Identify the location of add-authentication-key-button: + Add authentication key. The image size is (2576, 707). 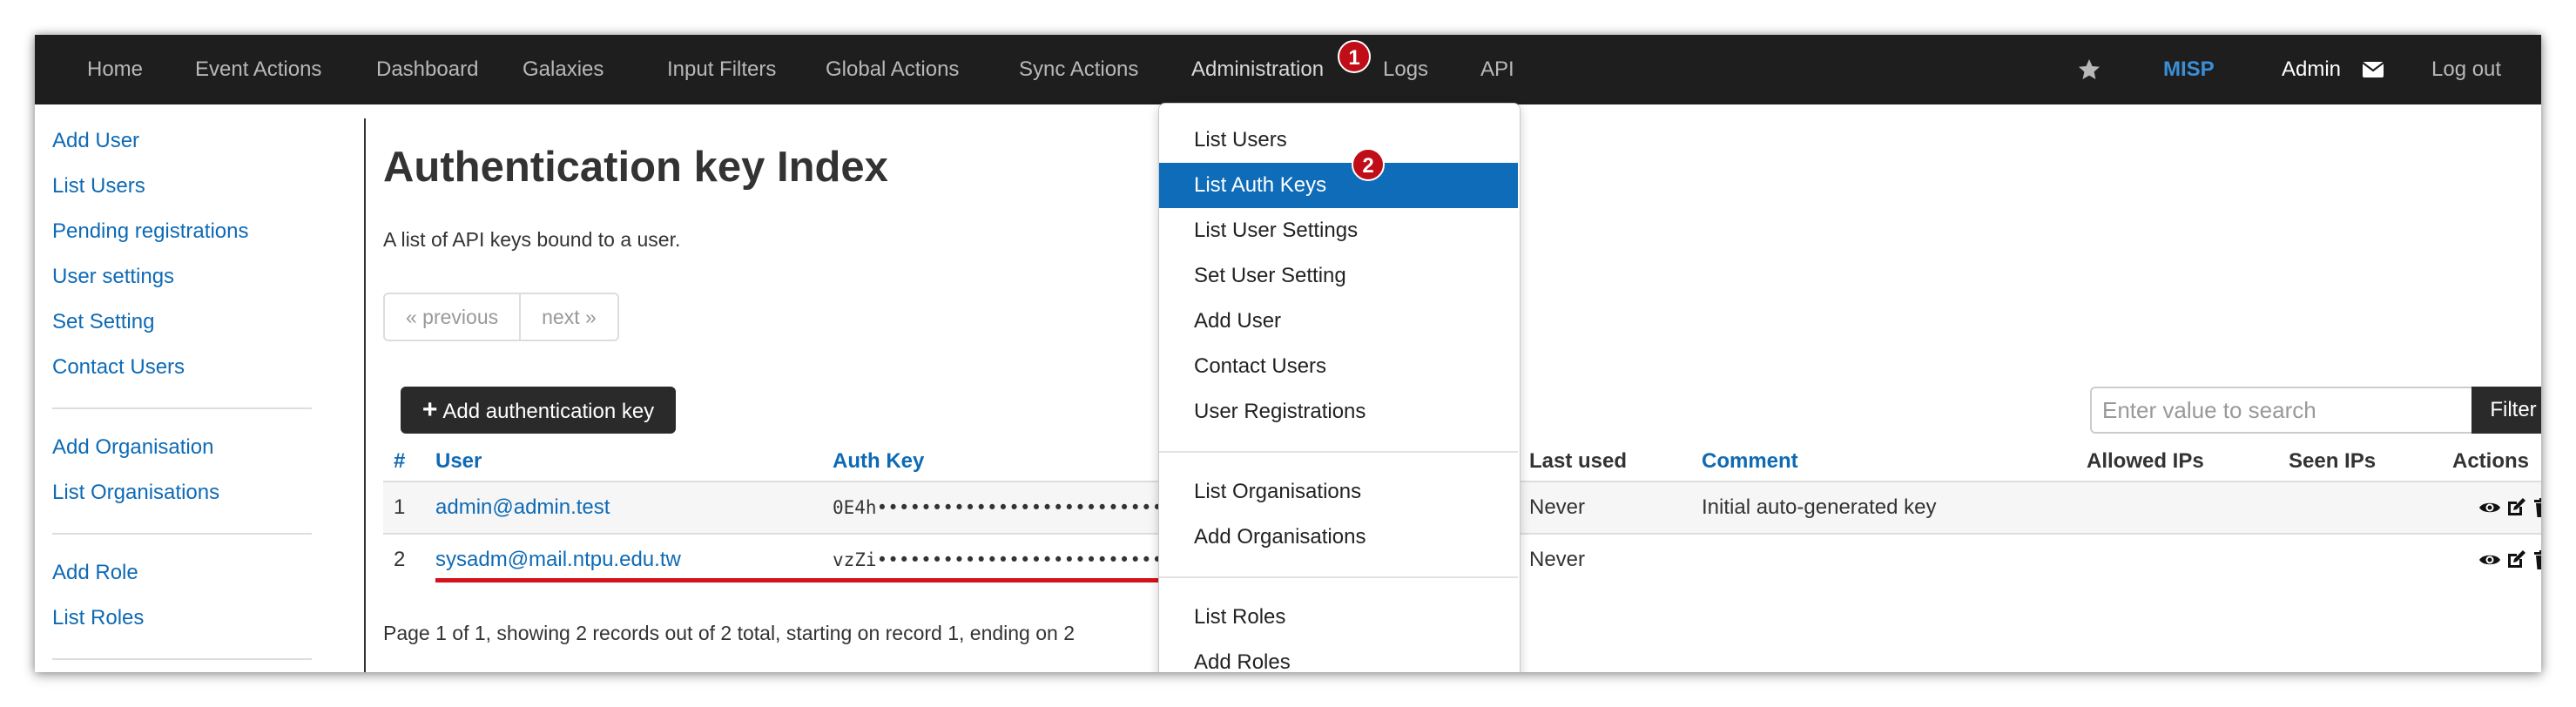
(538, 410).